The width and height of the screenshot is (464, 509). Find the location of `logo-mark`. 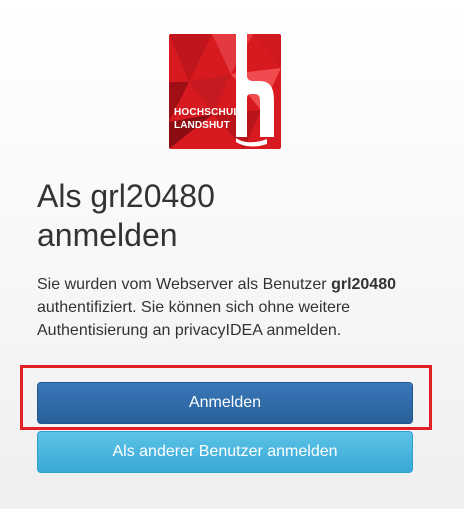

logo-mark is located at coordinates (225, 91).